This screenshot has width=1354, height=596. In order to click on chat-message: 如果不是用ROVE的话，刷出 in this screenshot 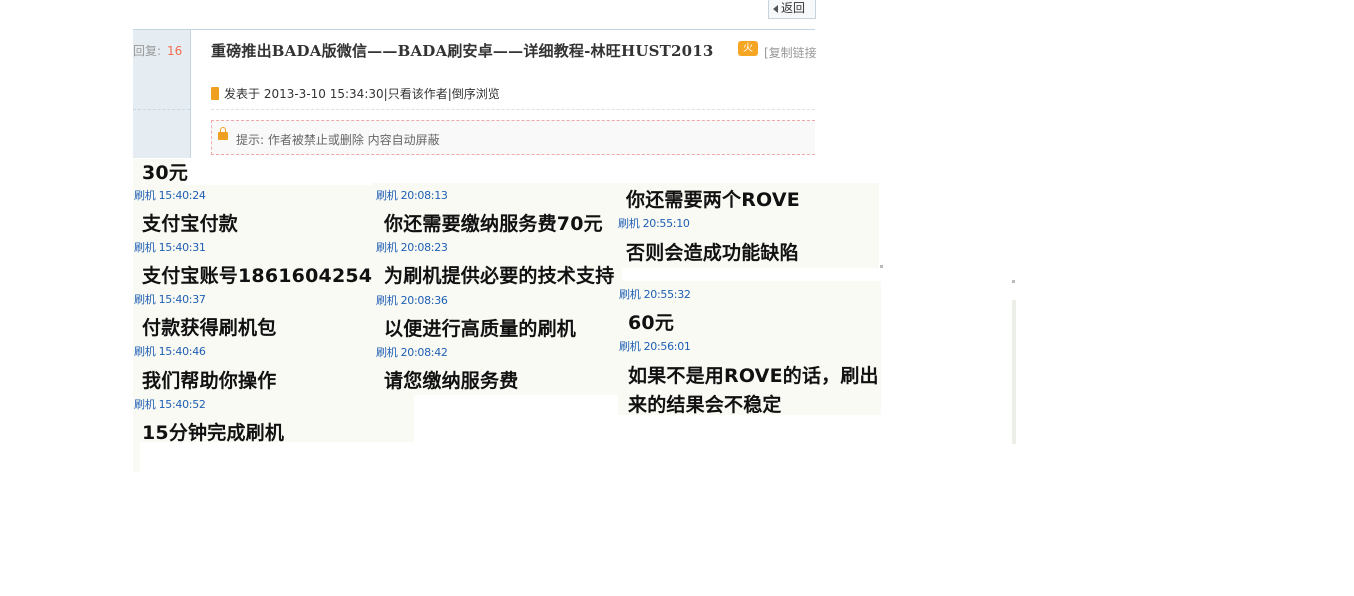, I will do `click(753, 376)`.